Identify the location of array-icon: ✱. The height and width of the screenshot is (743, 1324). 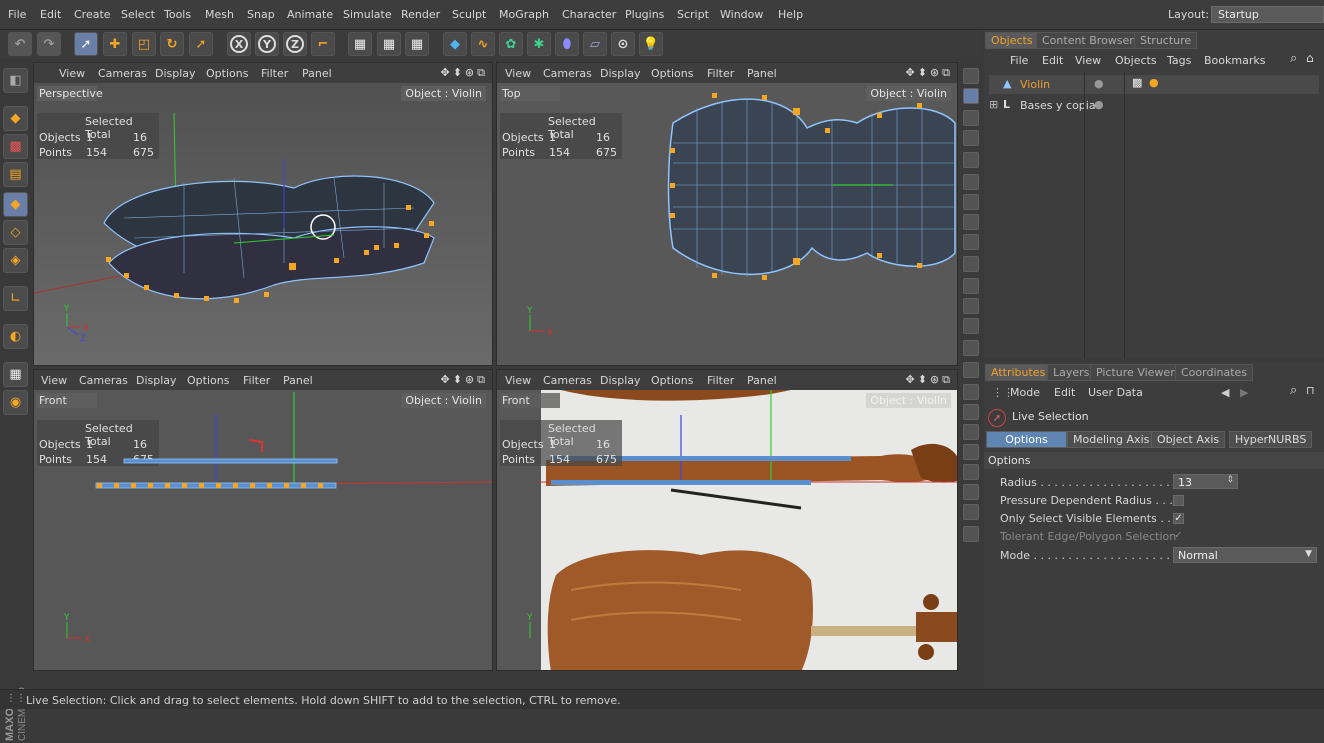
(539, 44).